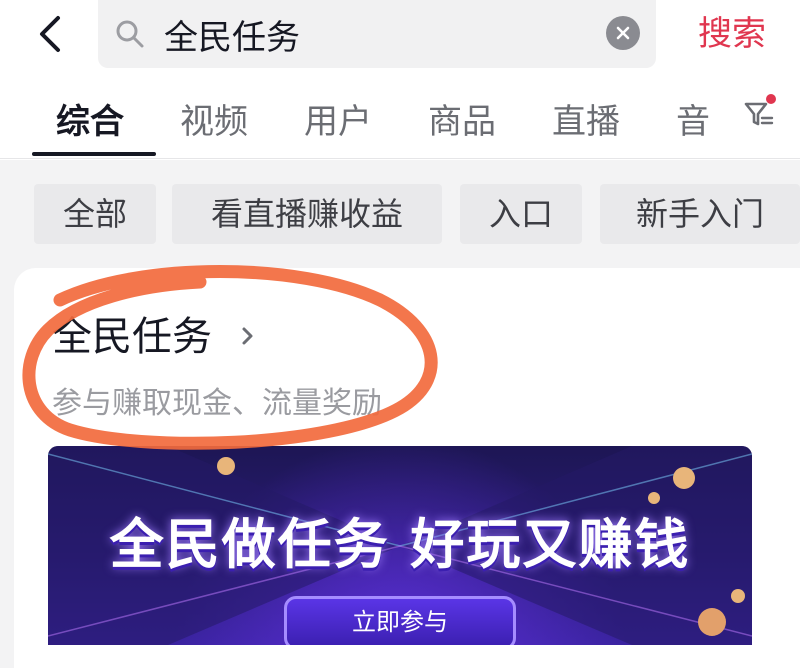 This screenshot has width=800, height=668. Describe the element at coordinates (462, 118) in the screenshot. I see `tab-products: 商品` at that location.